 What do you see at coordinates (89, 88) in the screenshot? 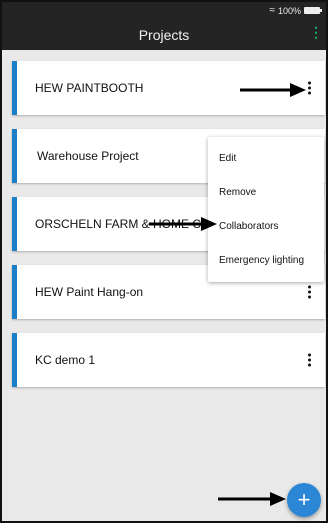
I see `project-name: HEW PAINTBOOTH` at bounding box center [89, 88].